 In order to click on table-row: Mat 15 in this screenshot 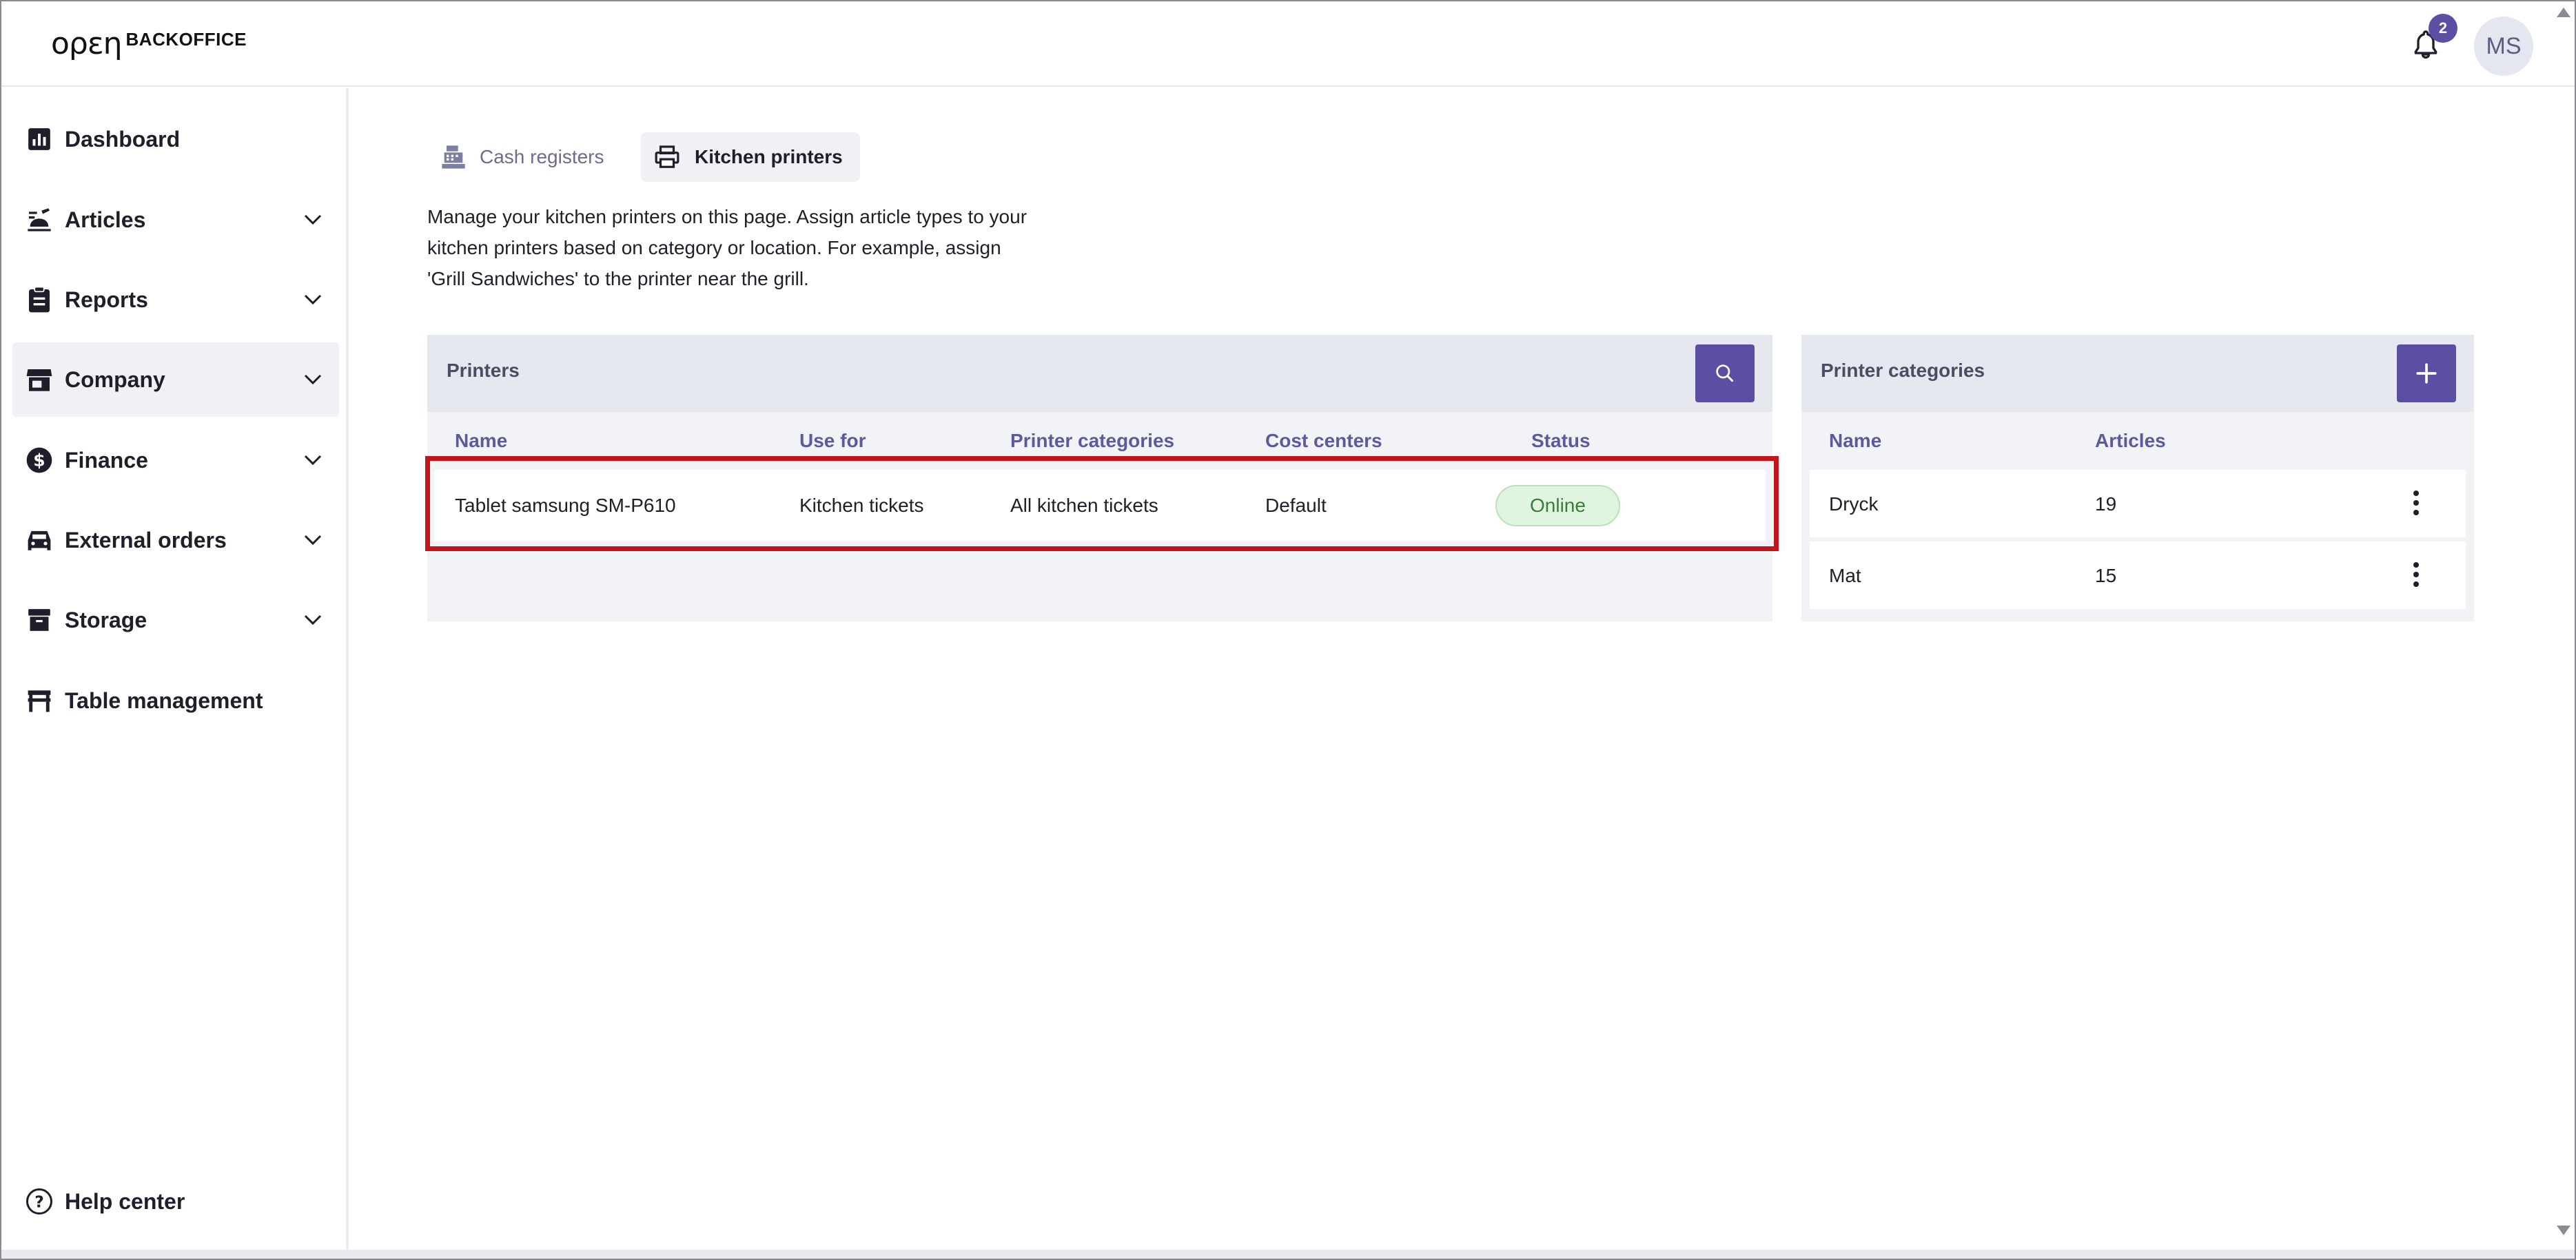, I will do `click(2138, 575)`.